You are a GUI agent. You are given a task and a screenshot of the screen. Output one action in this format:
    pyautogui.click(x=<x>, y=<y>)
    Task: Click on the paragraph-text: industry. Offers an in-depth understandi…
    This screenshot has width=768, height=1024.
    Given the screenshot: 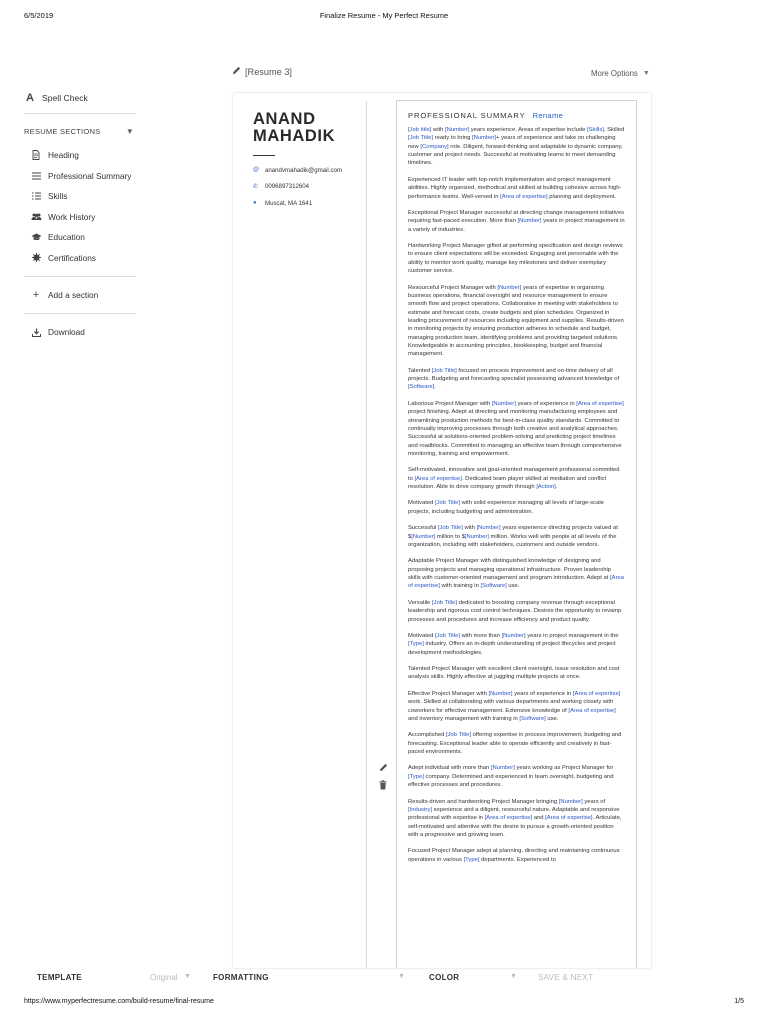 What is the action you would take?
    pyautogui.click(x=512, y=648)
    